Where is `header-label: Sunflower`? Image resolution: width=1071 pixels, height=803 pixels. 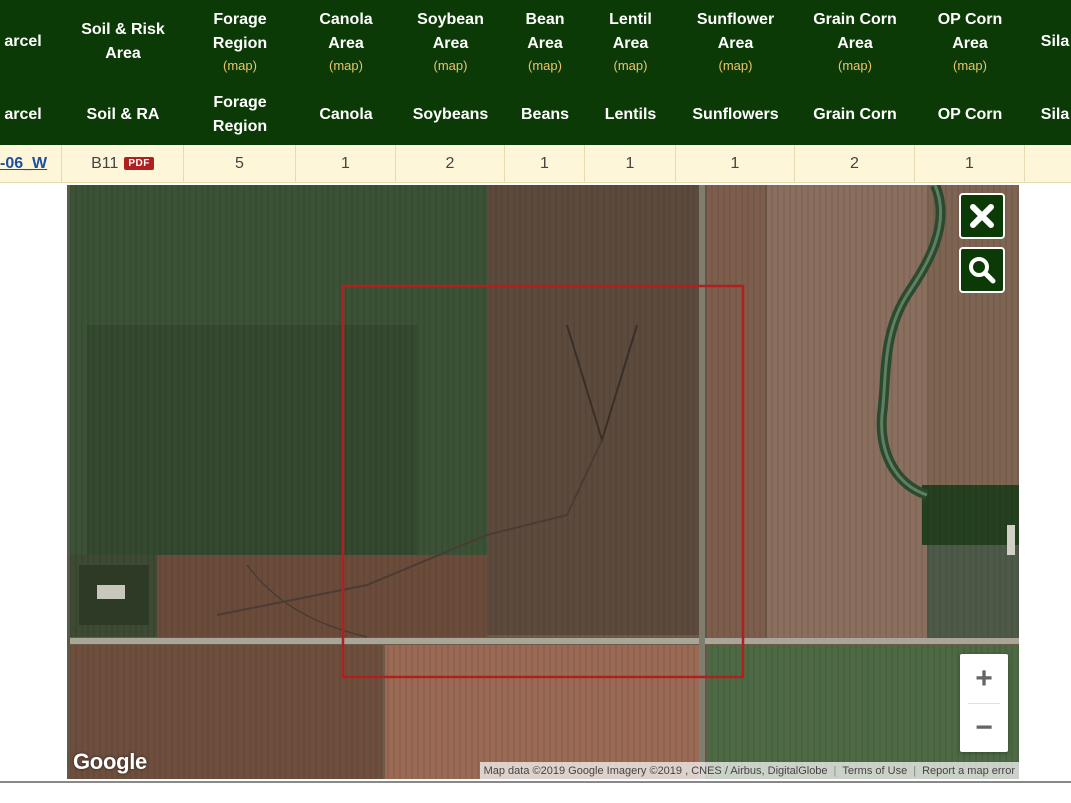 header-label: Sunflower is located at coordinates (735, 19).